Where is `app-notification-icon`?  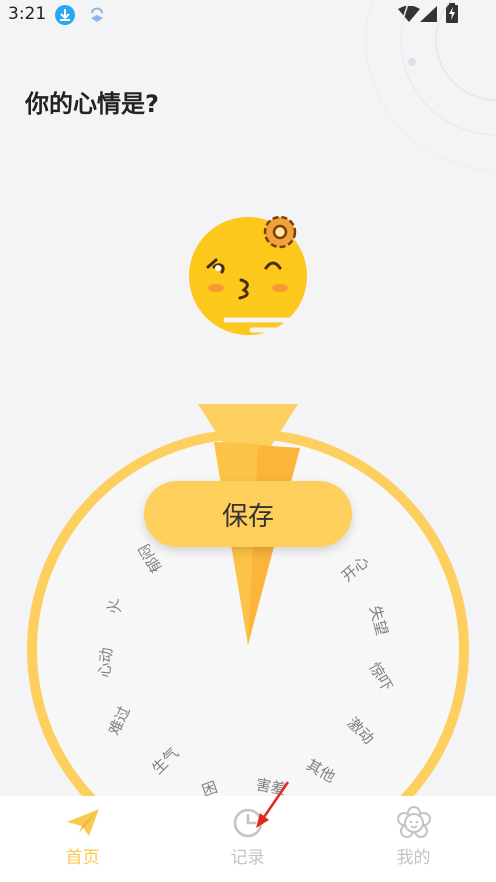
app-notification-icon is located at coordinates (97, 14).